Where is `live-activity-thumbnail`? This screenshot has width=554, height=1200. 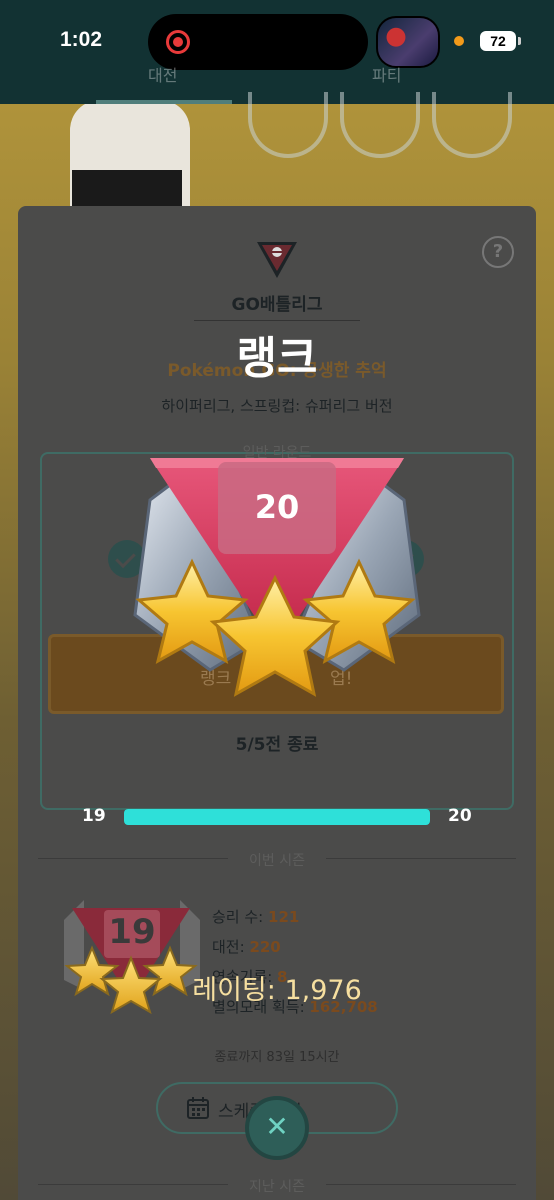
live-activity-thumbnail is located at coordinates (408, 42).